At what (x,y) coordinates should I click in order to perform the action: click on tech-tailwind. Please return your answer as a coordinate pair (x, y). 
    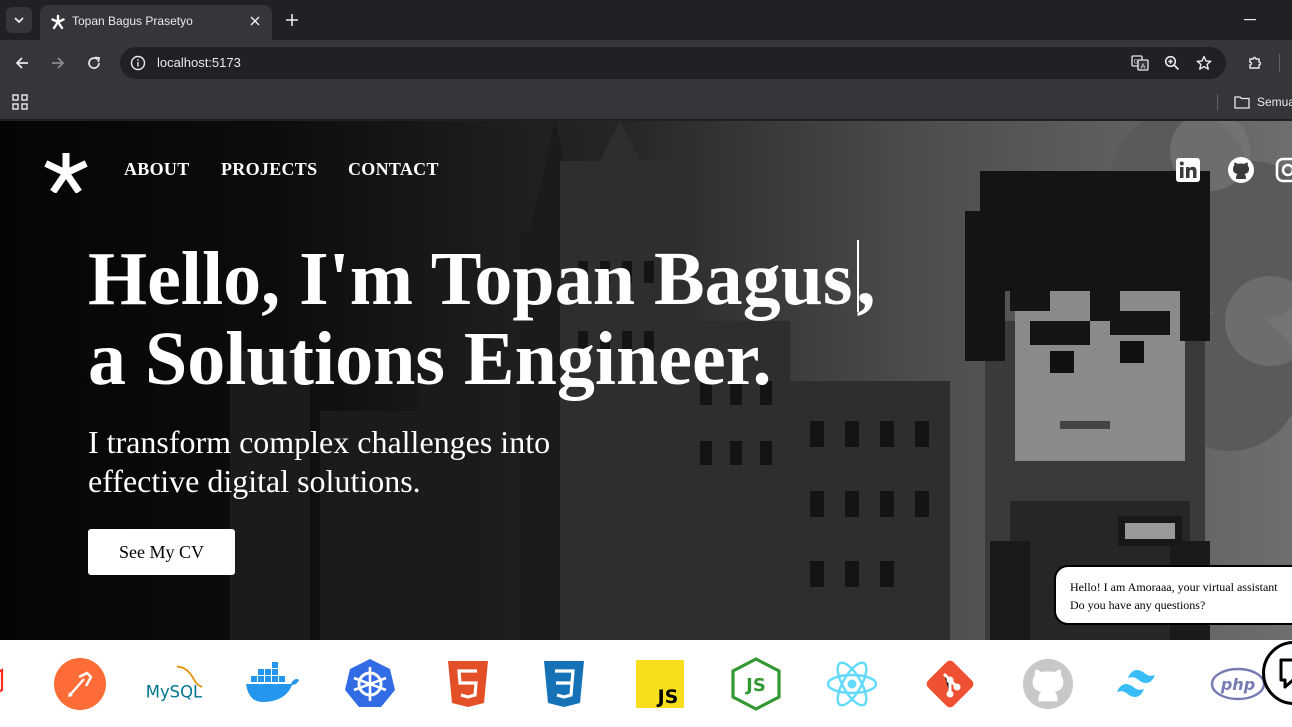
    Looking at the image, I should click on (1142, 684).